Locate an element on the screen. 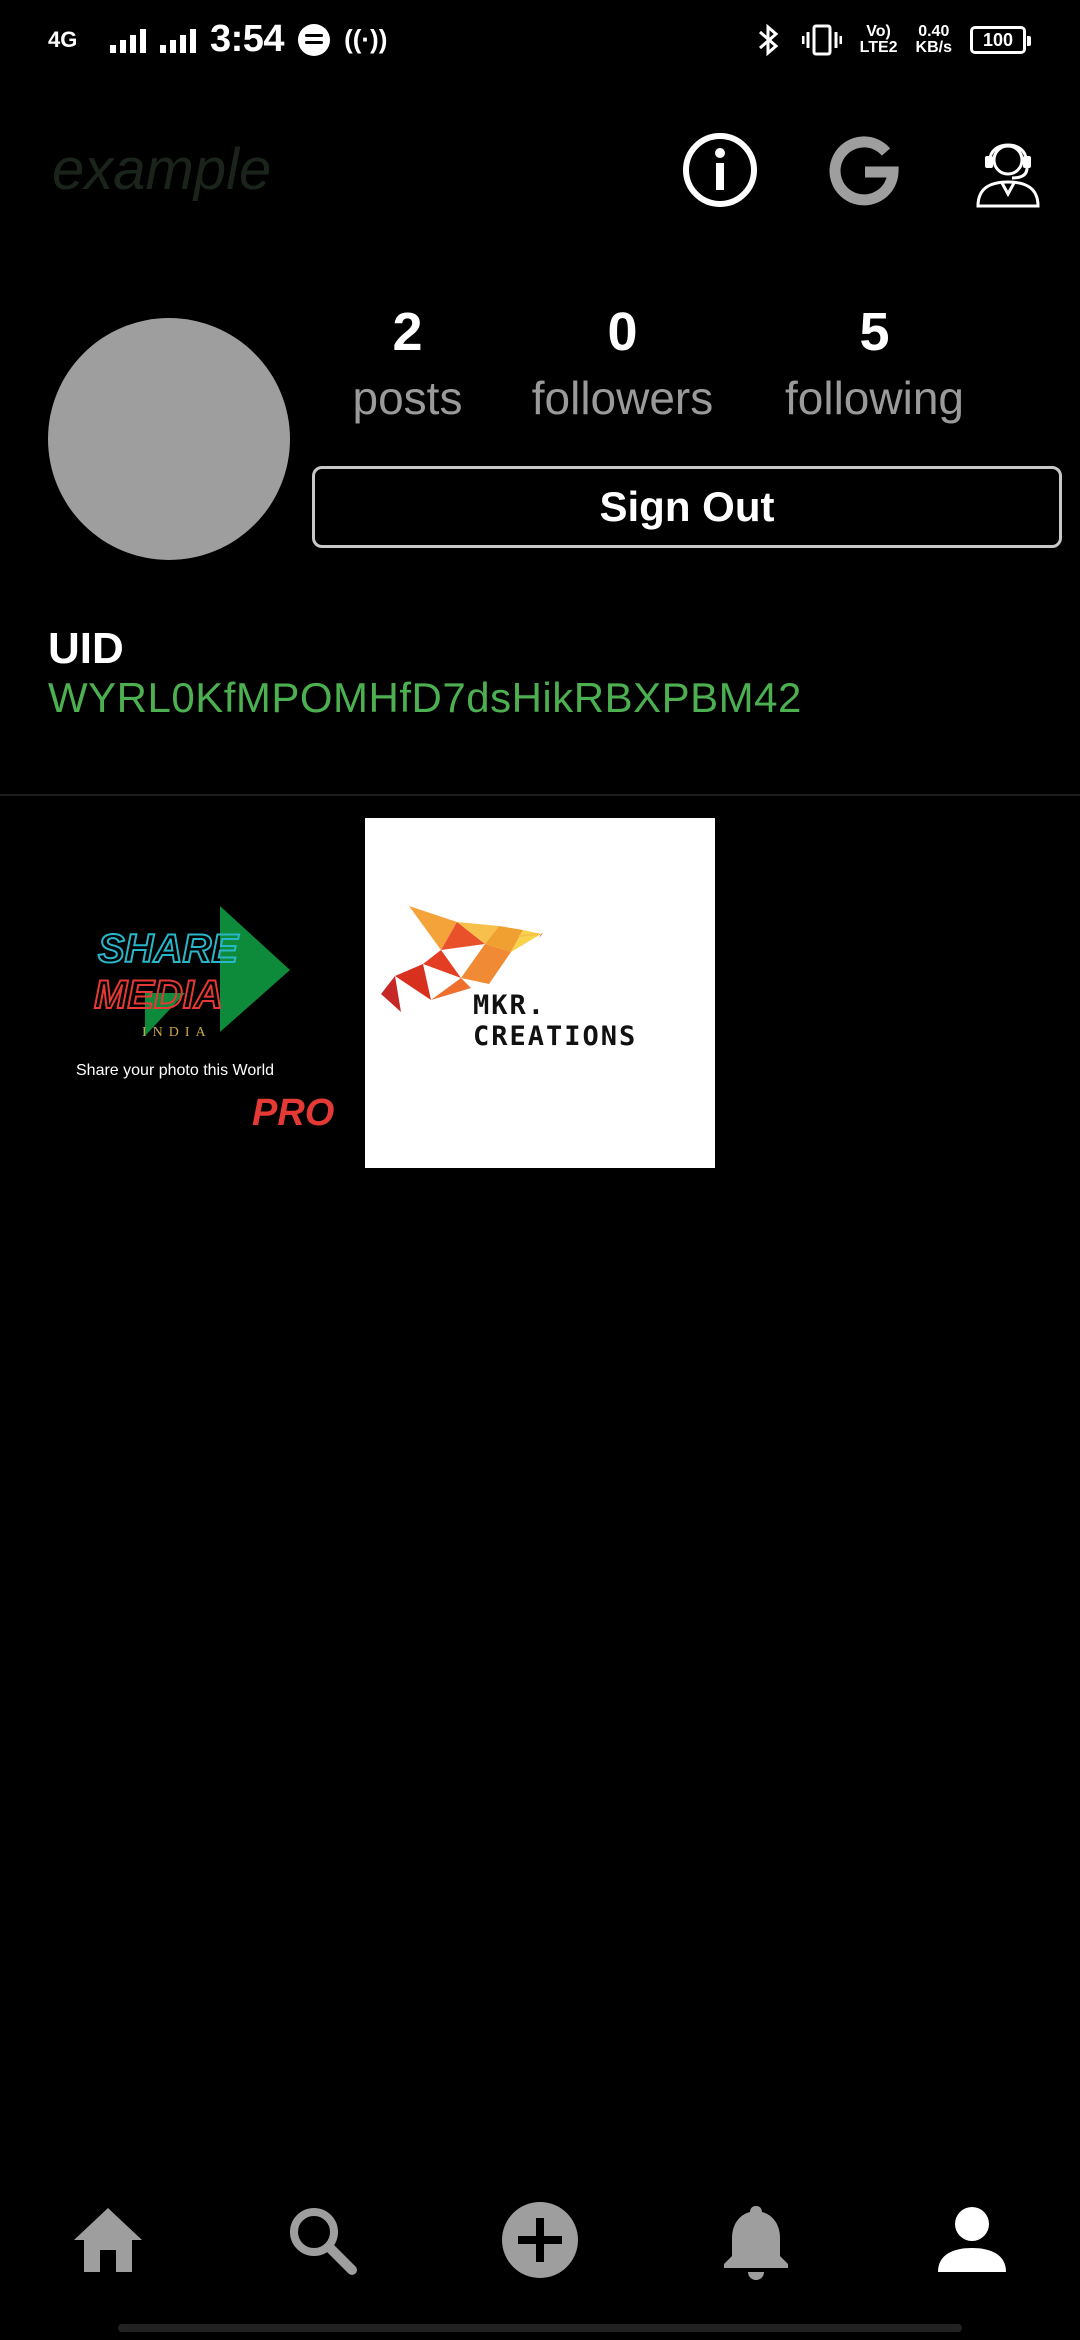 The image size is (1080, 2340). hotspot-icon: ((·)) is located at coordinates (366, 39).